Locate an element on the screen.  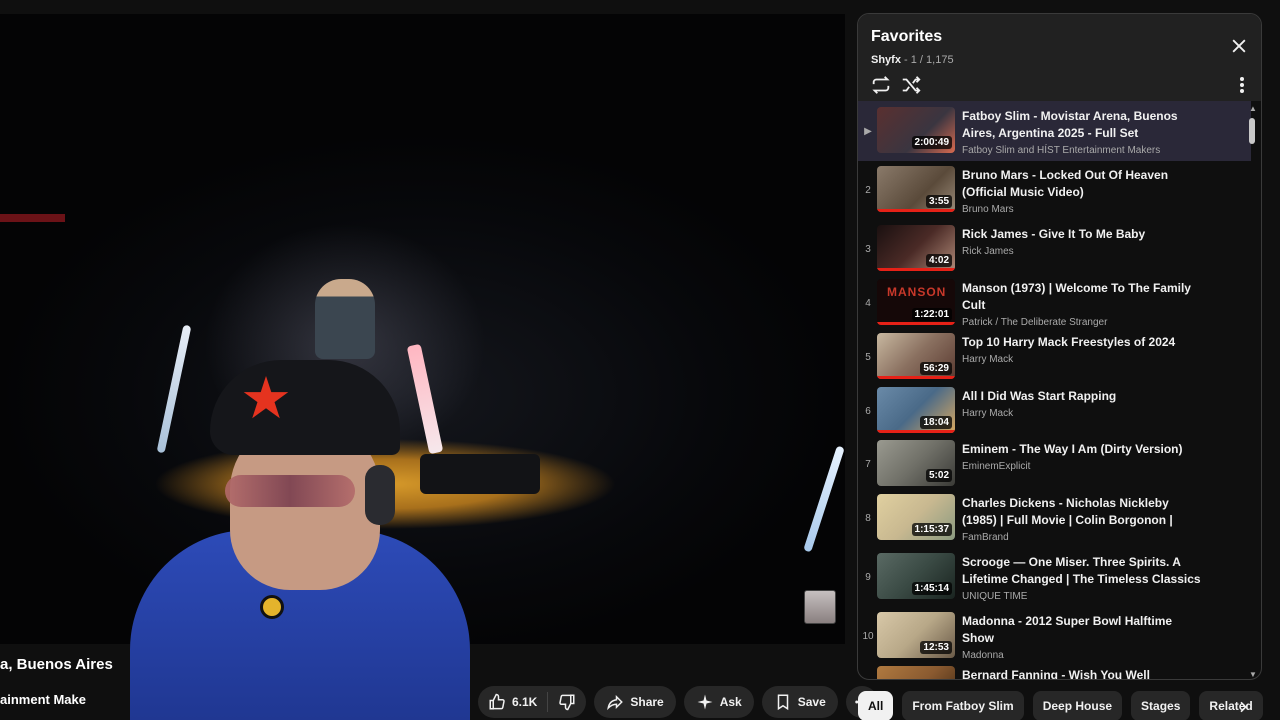
playlist-item: Bernard Fanning - Wish You Well is located at coordinates (1054, 670).